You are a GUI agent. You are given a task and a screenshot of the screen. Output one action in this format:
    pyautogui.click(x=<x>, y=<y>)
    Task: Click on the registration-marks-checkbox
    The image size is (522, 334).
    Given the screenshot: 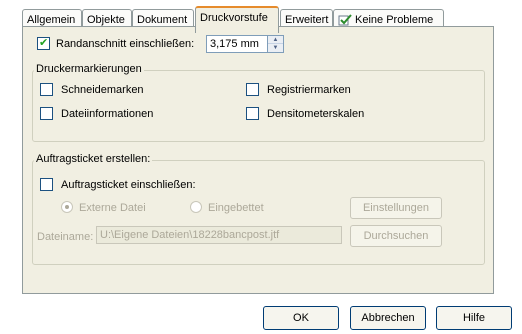 What is the action you would take?
    pyautogui.click(x=252, y=89)
    